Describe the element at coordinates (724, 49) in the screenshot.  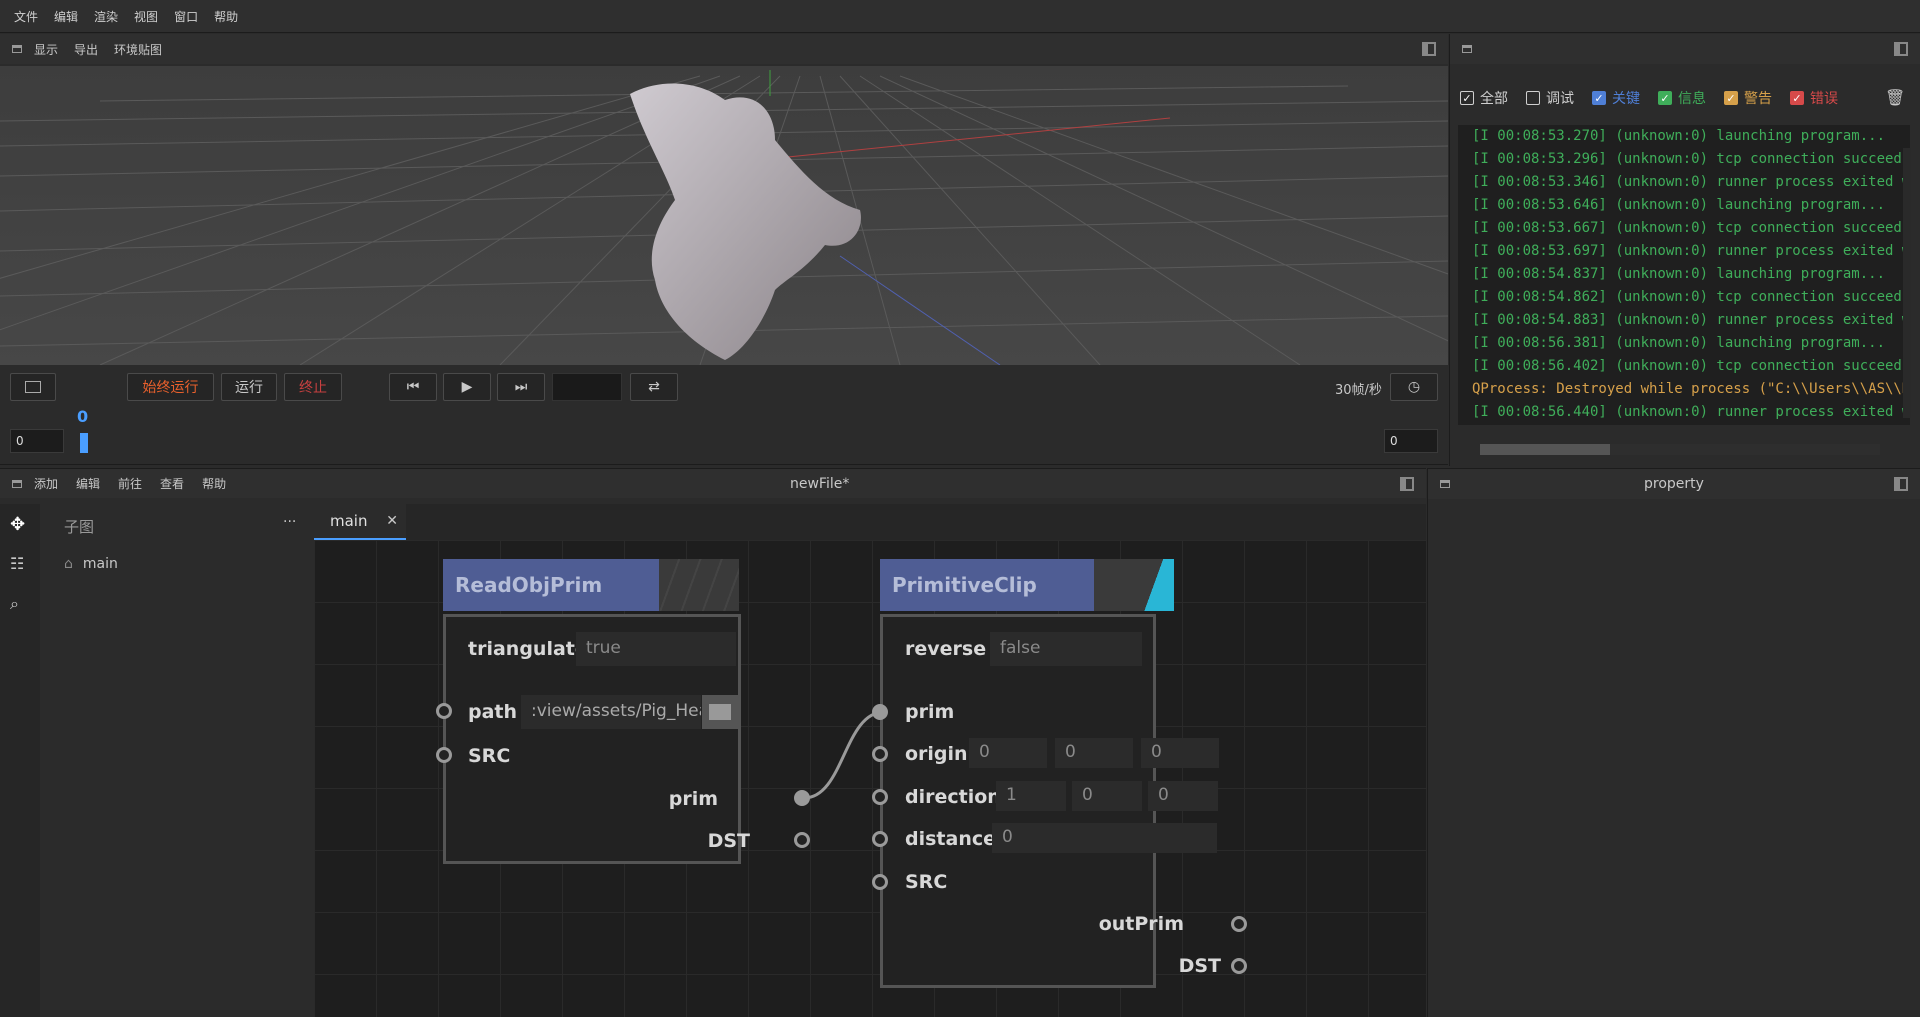
I see `viewport-header: 显示 导出 环境贴图` at that location.